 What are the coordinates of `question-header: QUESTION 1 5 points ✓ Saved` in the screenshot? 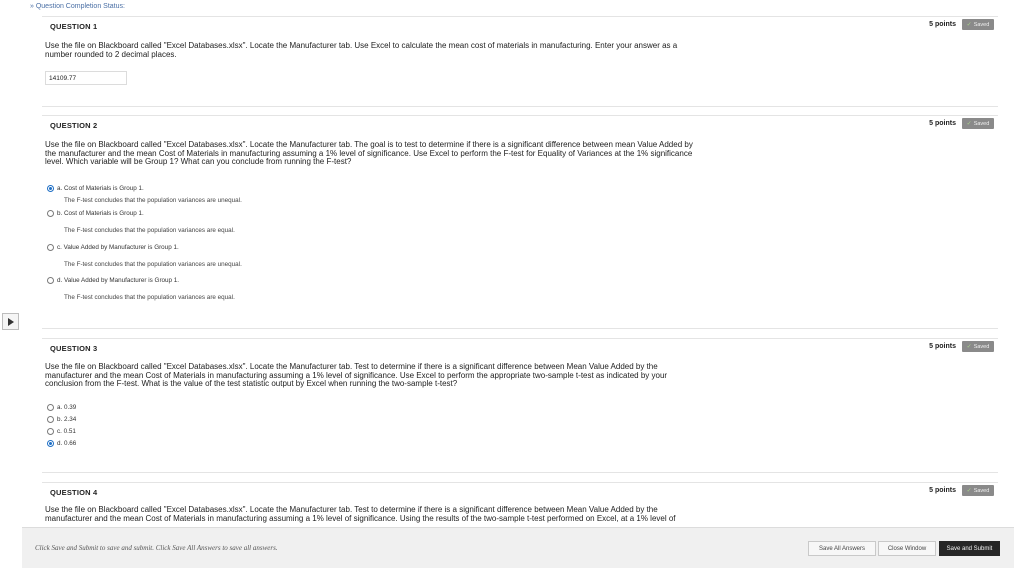 It's located at (520, 23).